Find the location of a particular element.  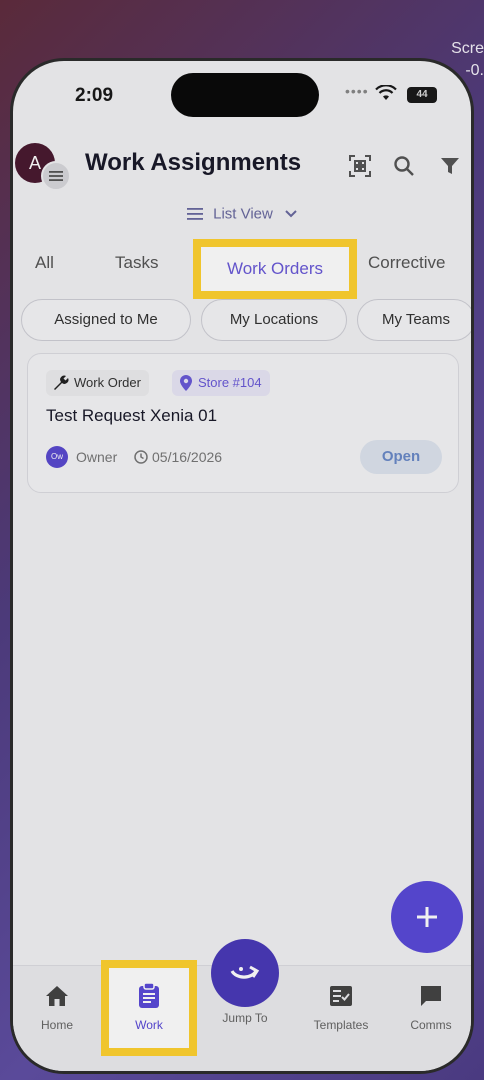

nav-work: Work is located at coordinates (149, 1008).